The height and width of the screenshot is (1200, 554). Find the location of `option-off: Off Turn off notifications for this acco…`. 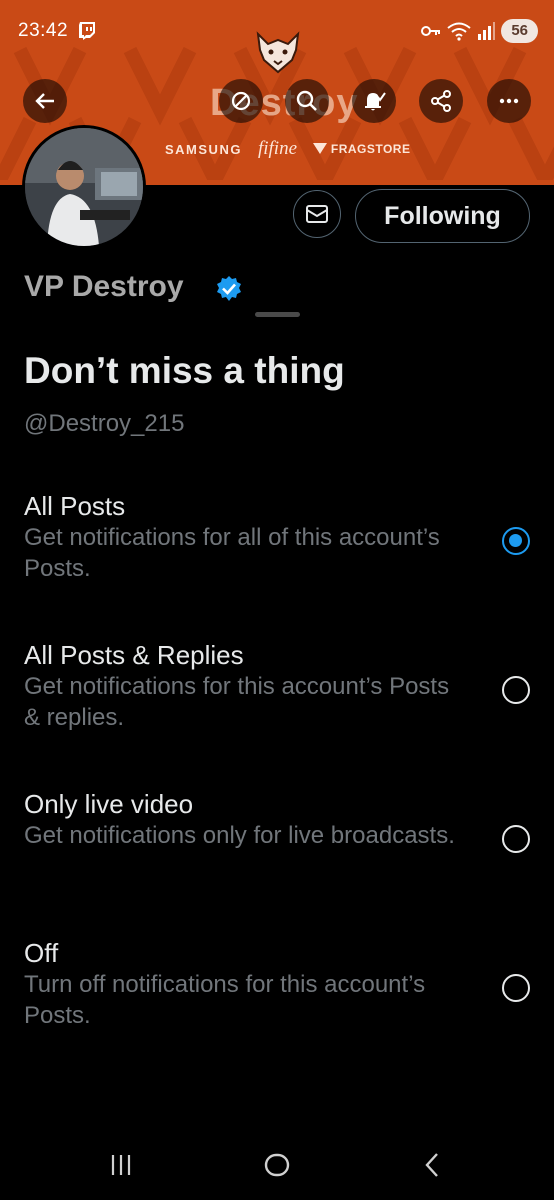

option-off: Off Turn off notifications for this acco… is located at coordinates (277, 984).